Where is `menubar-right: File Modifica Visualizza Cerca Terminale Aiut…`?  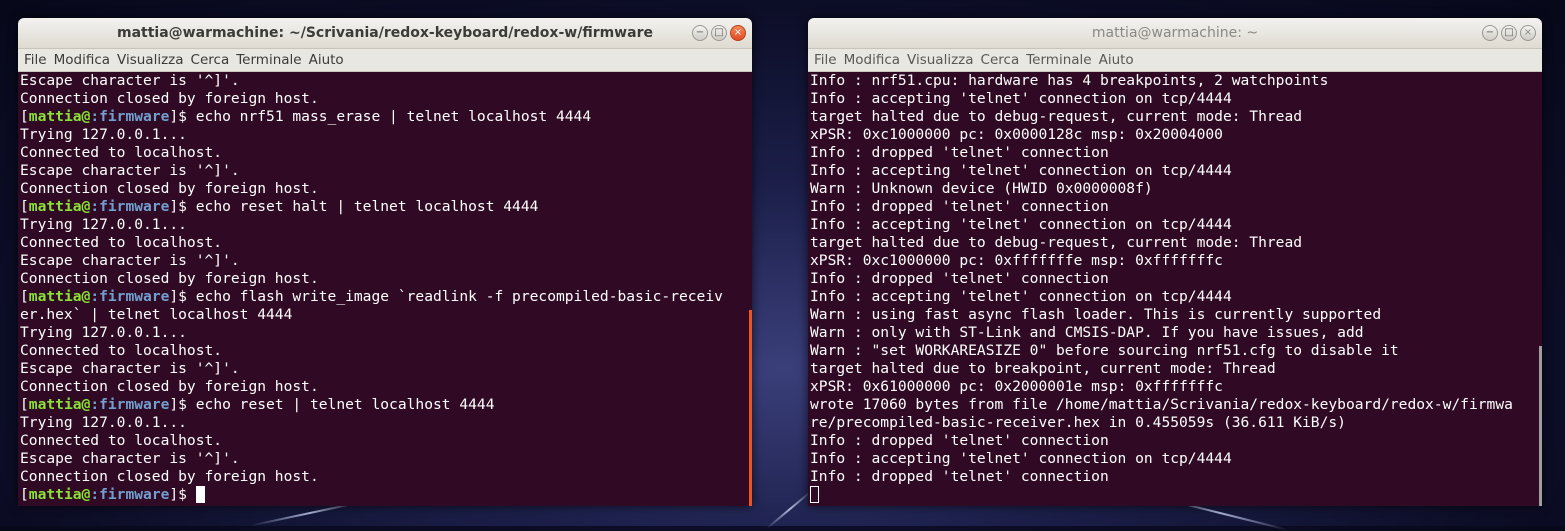
menubar-right: File Modifica Visualizza Cerca Terminale Aiut… is located at coordinates (1175, 60).